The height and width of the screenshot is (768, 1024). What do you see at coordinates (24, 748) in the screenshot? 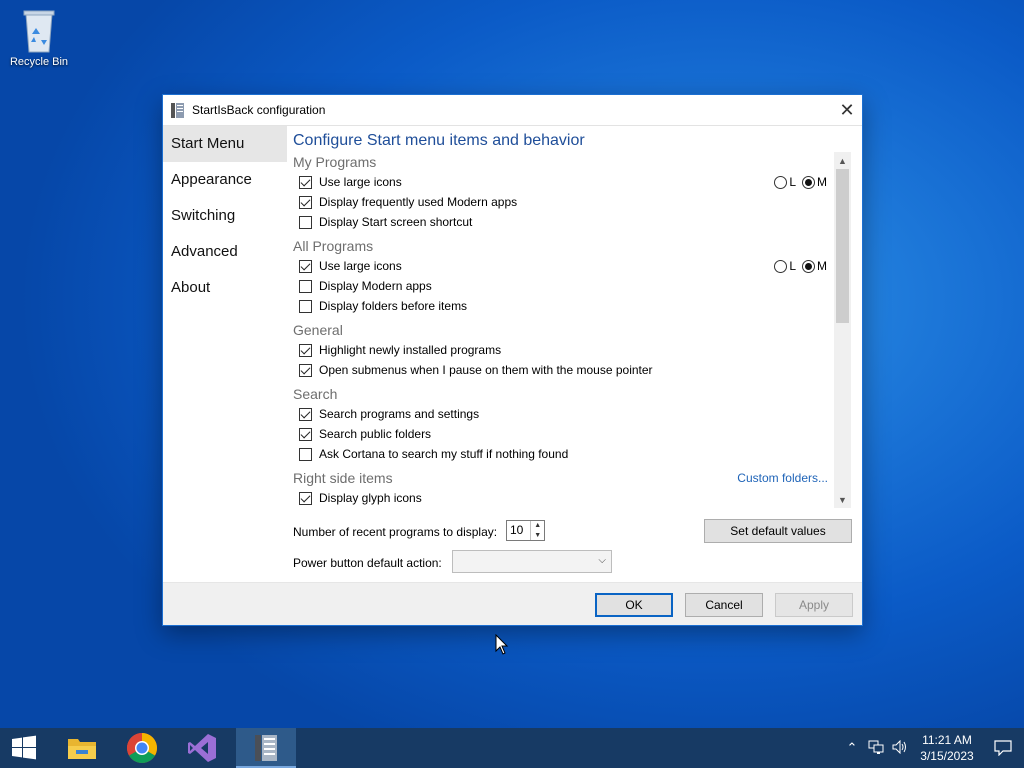
I see `start-button` at bounding box center [24, 748].